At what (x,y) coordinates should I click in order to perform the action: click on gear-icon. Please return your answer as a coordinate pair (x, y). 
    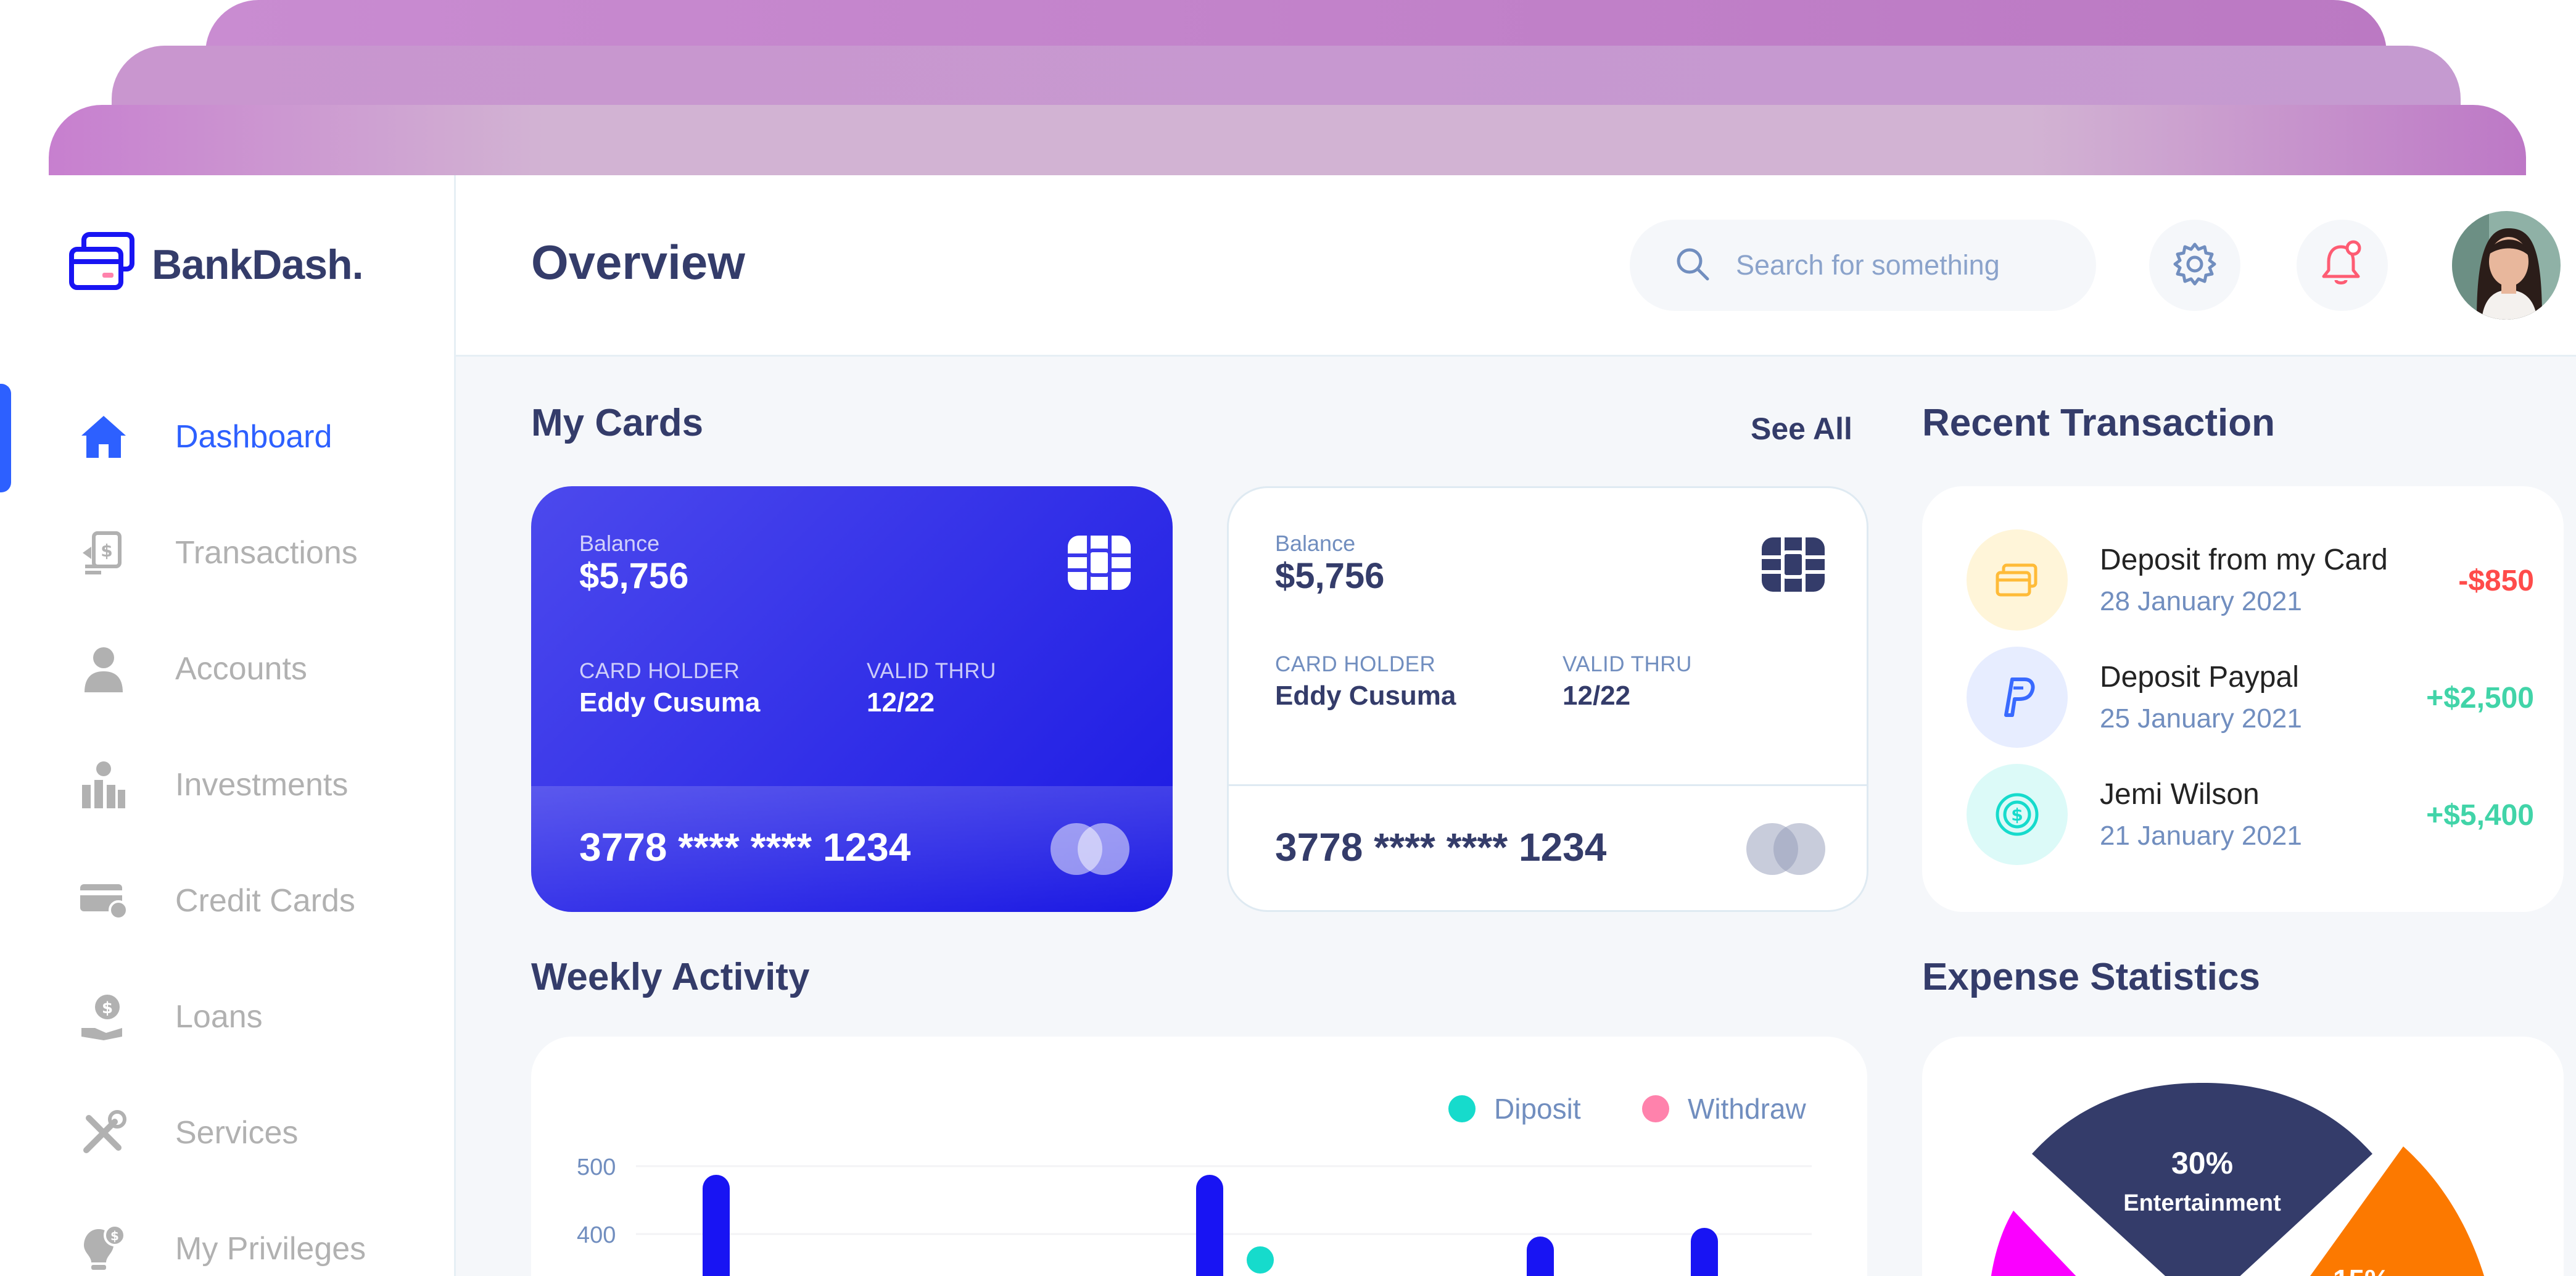
    Looking at the image, I should click on (2194, 266).